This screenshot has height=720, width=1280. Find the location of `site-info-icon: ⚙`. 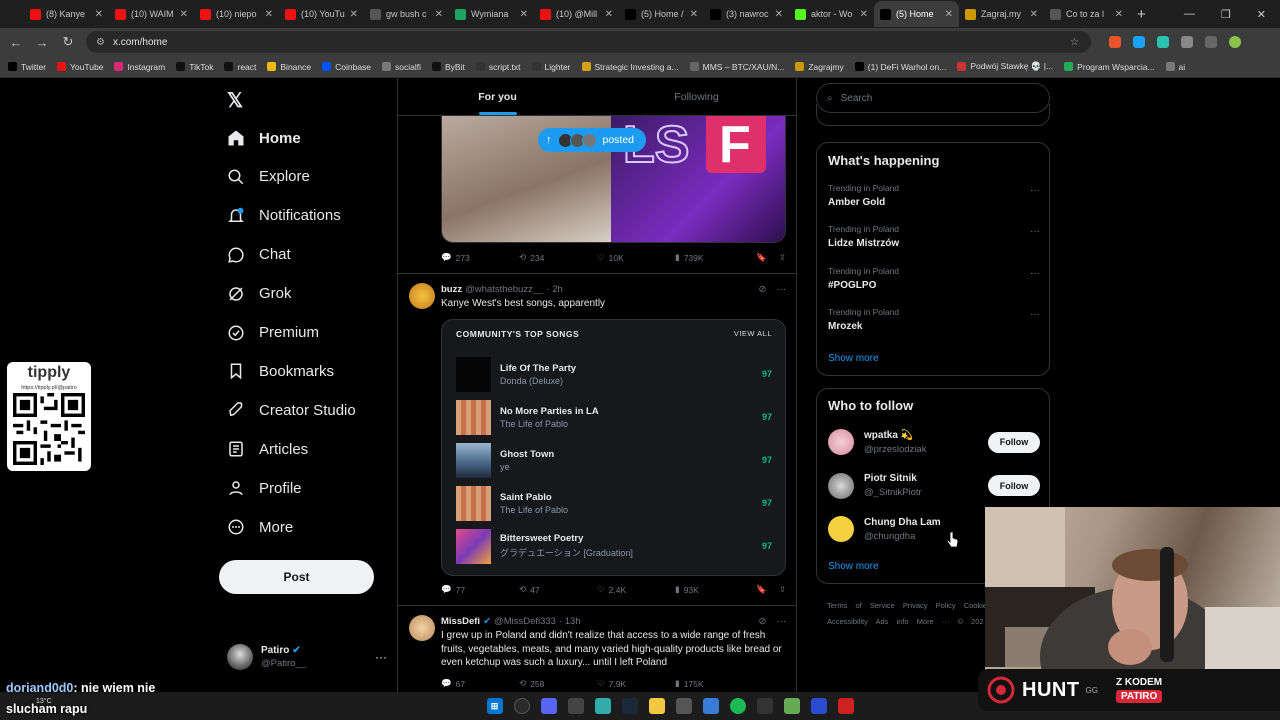

site-info-icon: ⚙ is located at coordinates (100, 42).